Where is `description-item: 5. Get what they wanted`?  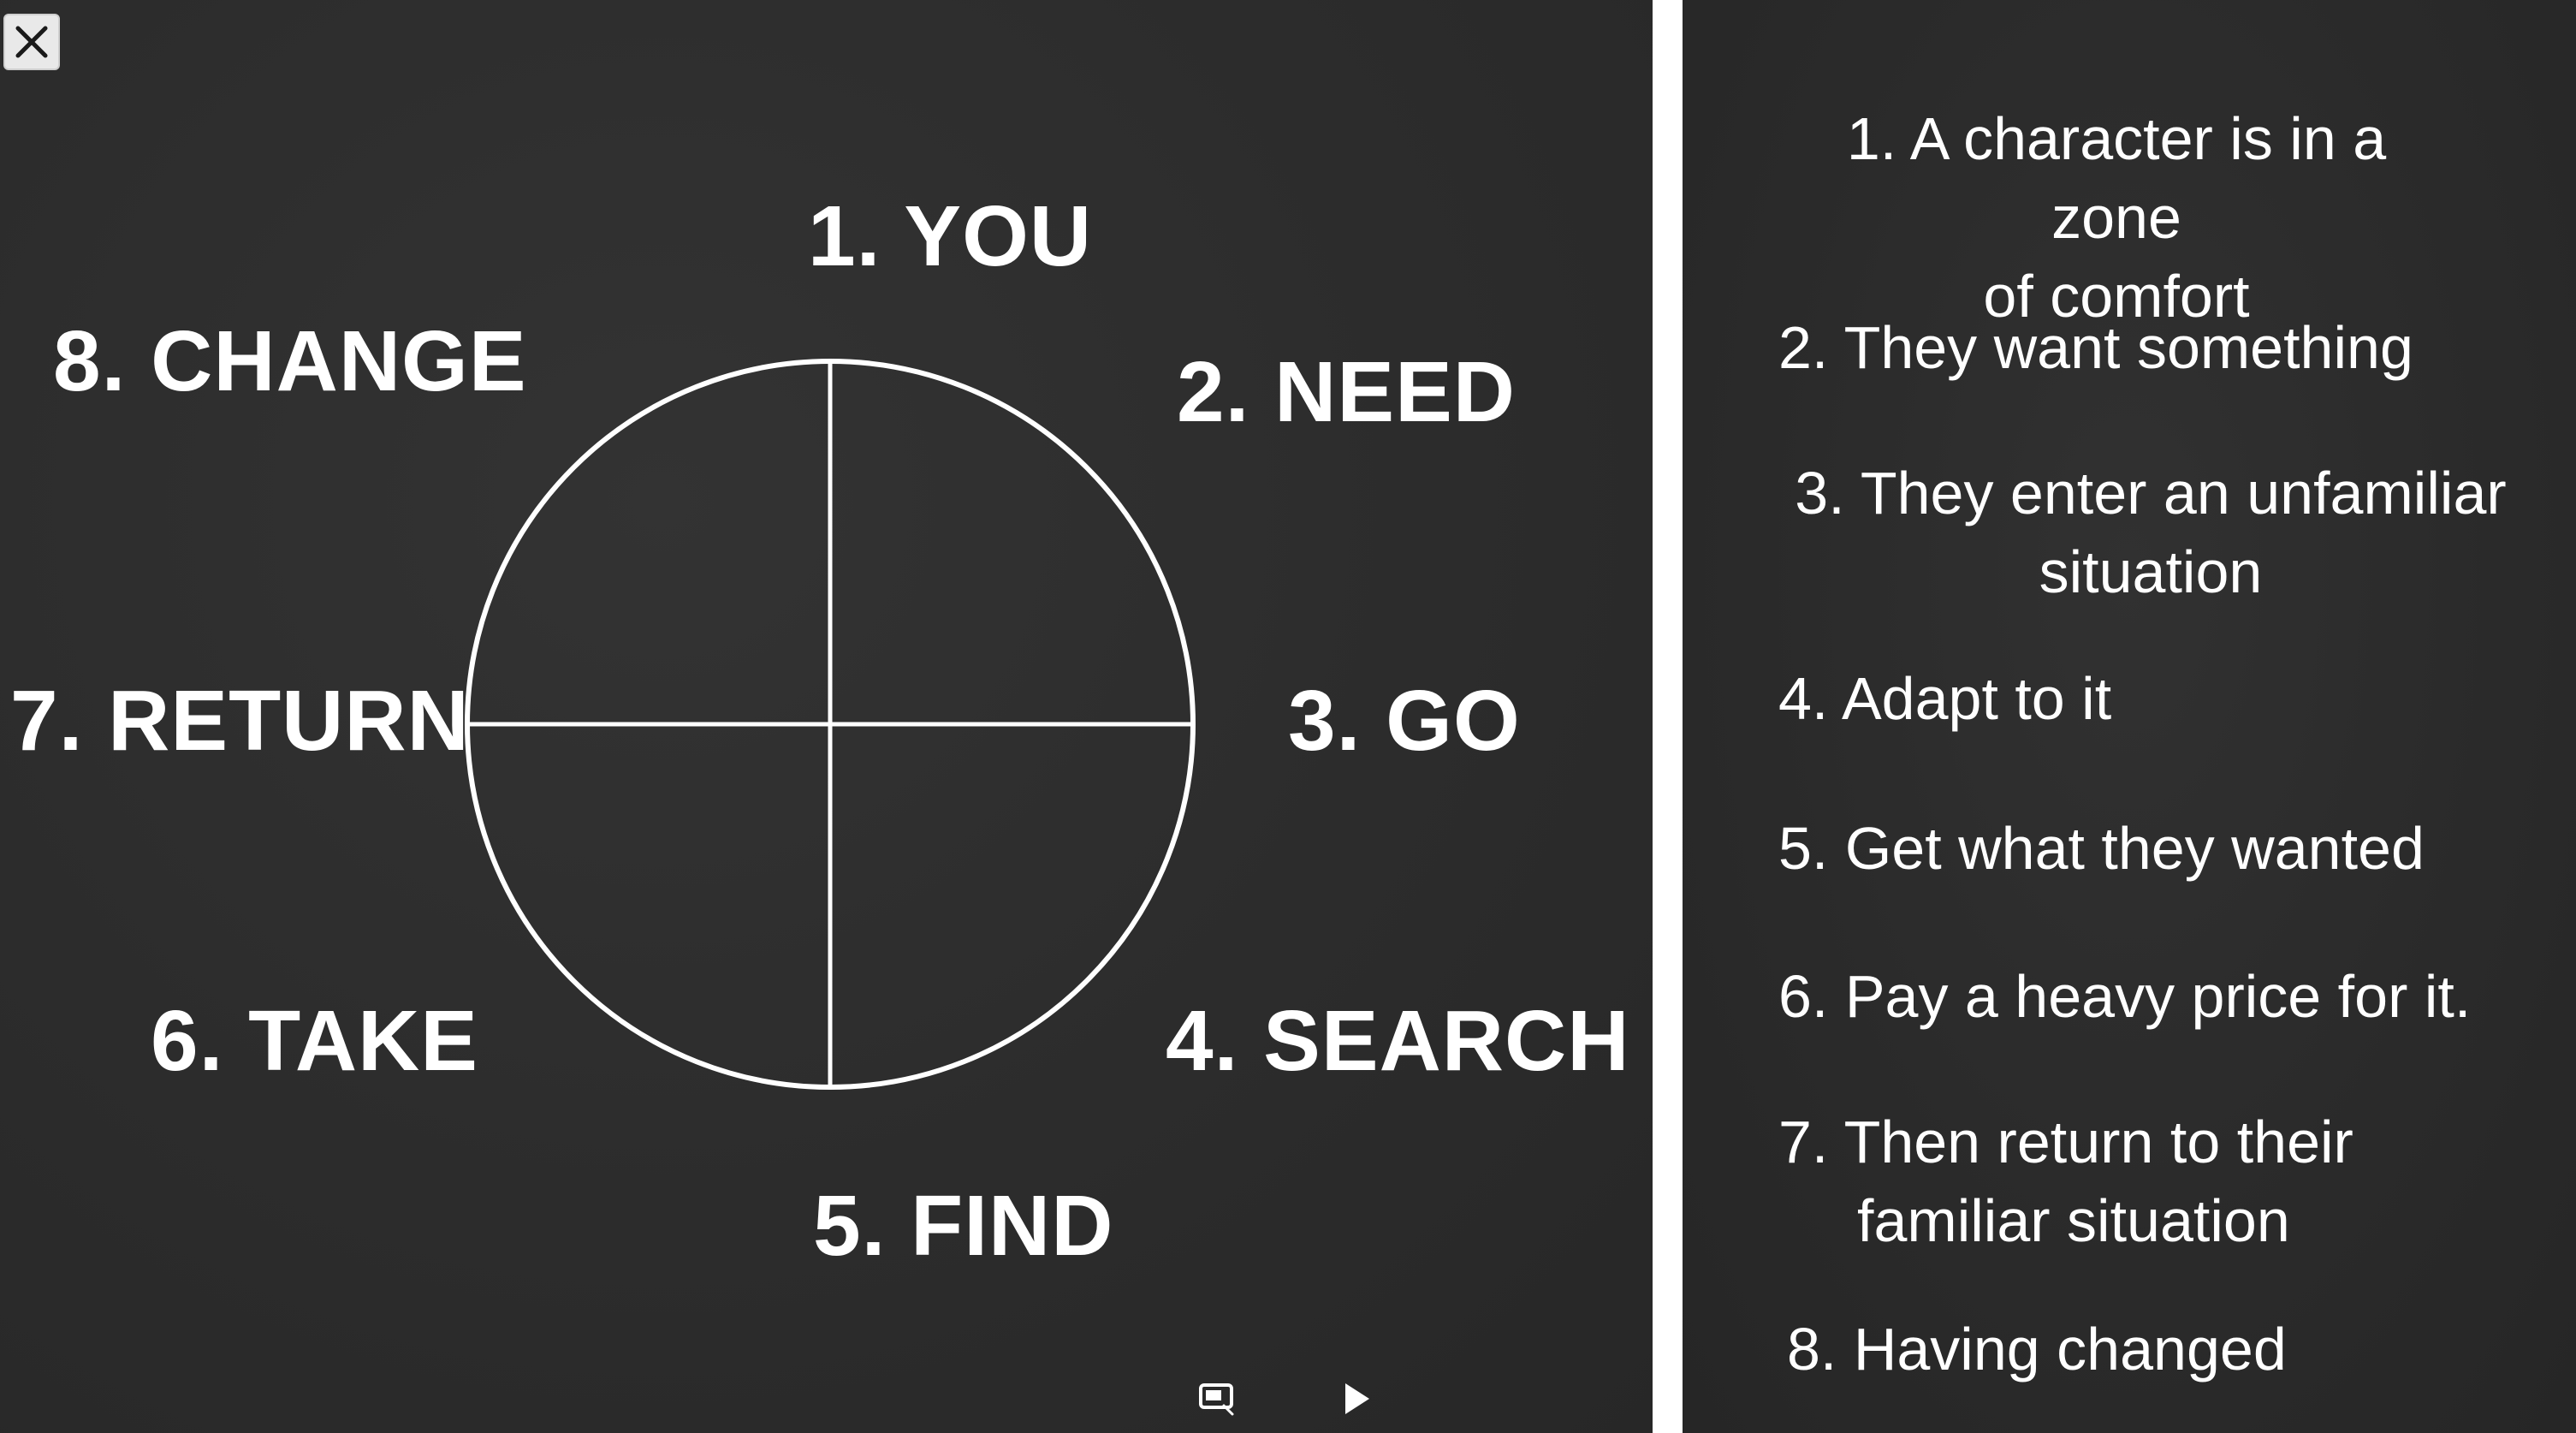
description-item: 5. Get what they wanted is located at coordinates (2101, 848).